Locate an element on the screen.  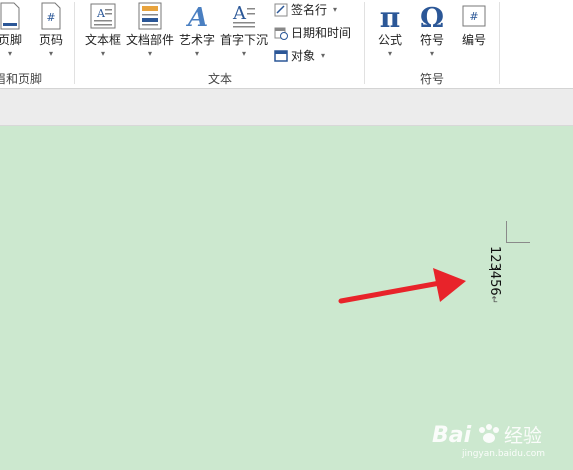
svg-text: jingyan.baidu.com is located at coordinates (503, 454).